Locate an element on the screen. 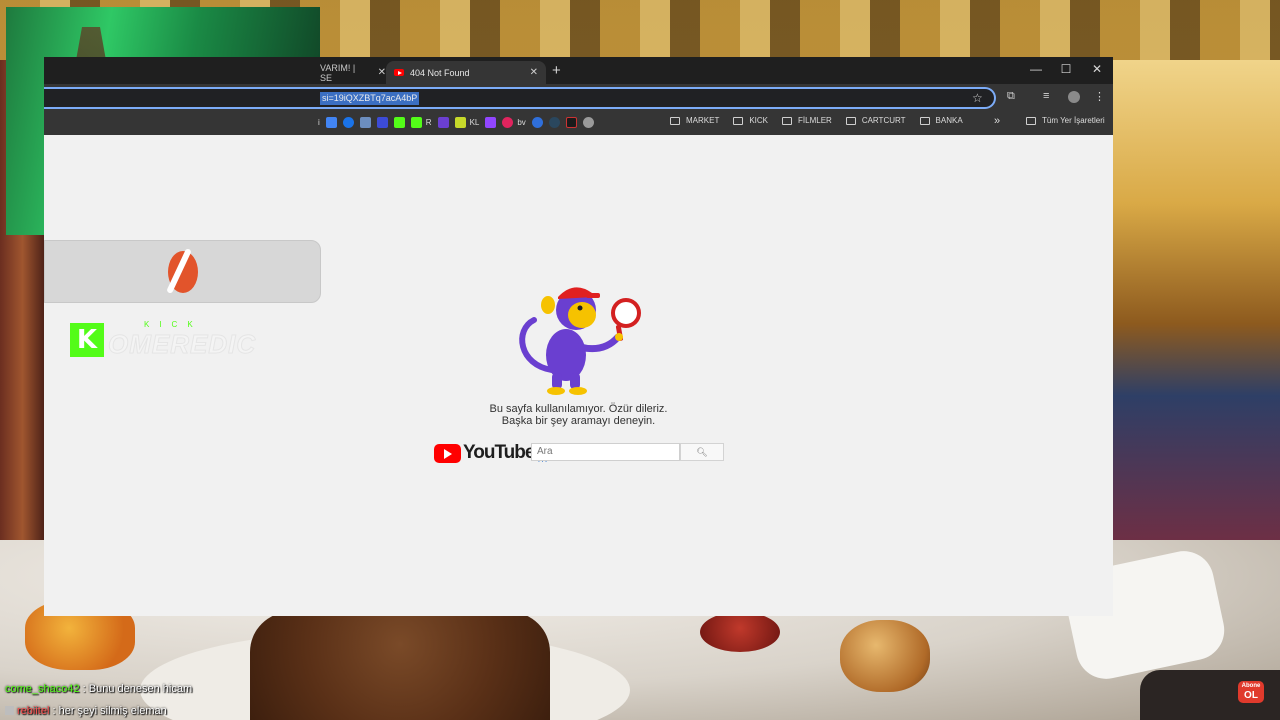 Image resolution: width=1280 pixels, height=720 pixels. search-icon: 🔍︎ is located at coordinates (702, 451).